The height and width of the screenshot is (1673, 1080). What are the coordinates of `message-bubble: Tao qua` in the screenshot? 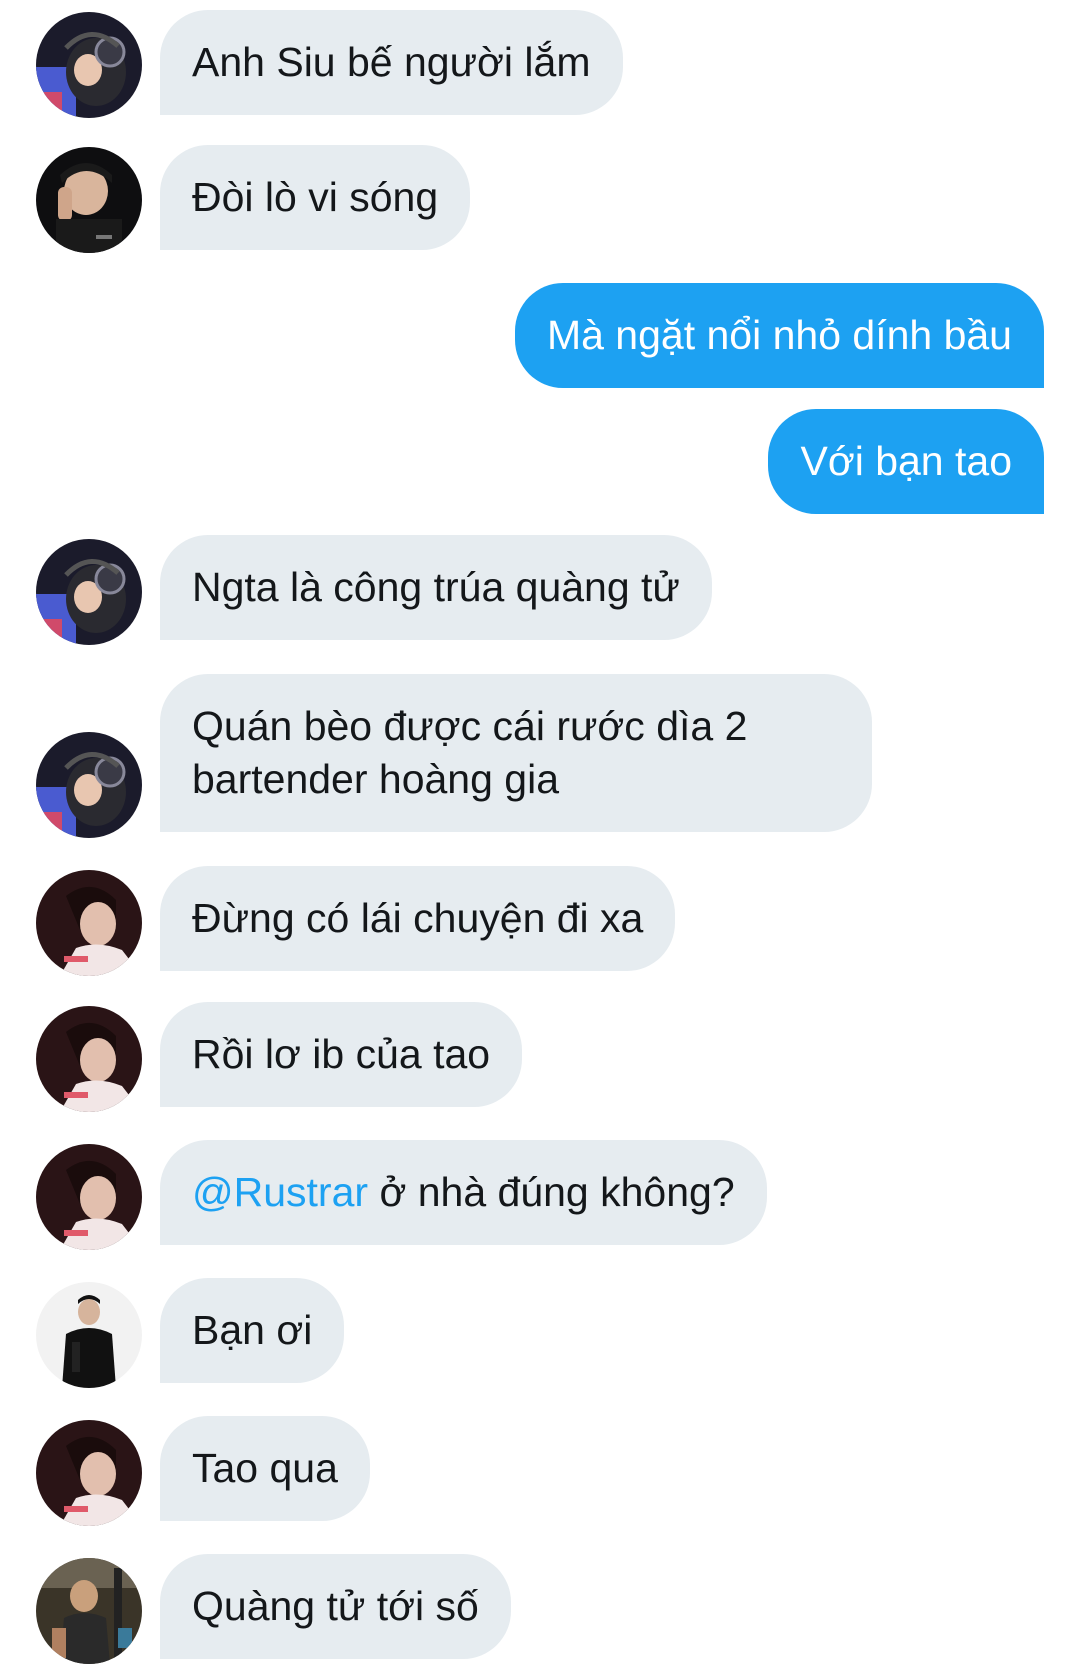 It's located at (265, 1468).